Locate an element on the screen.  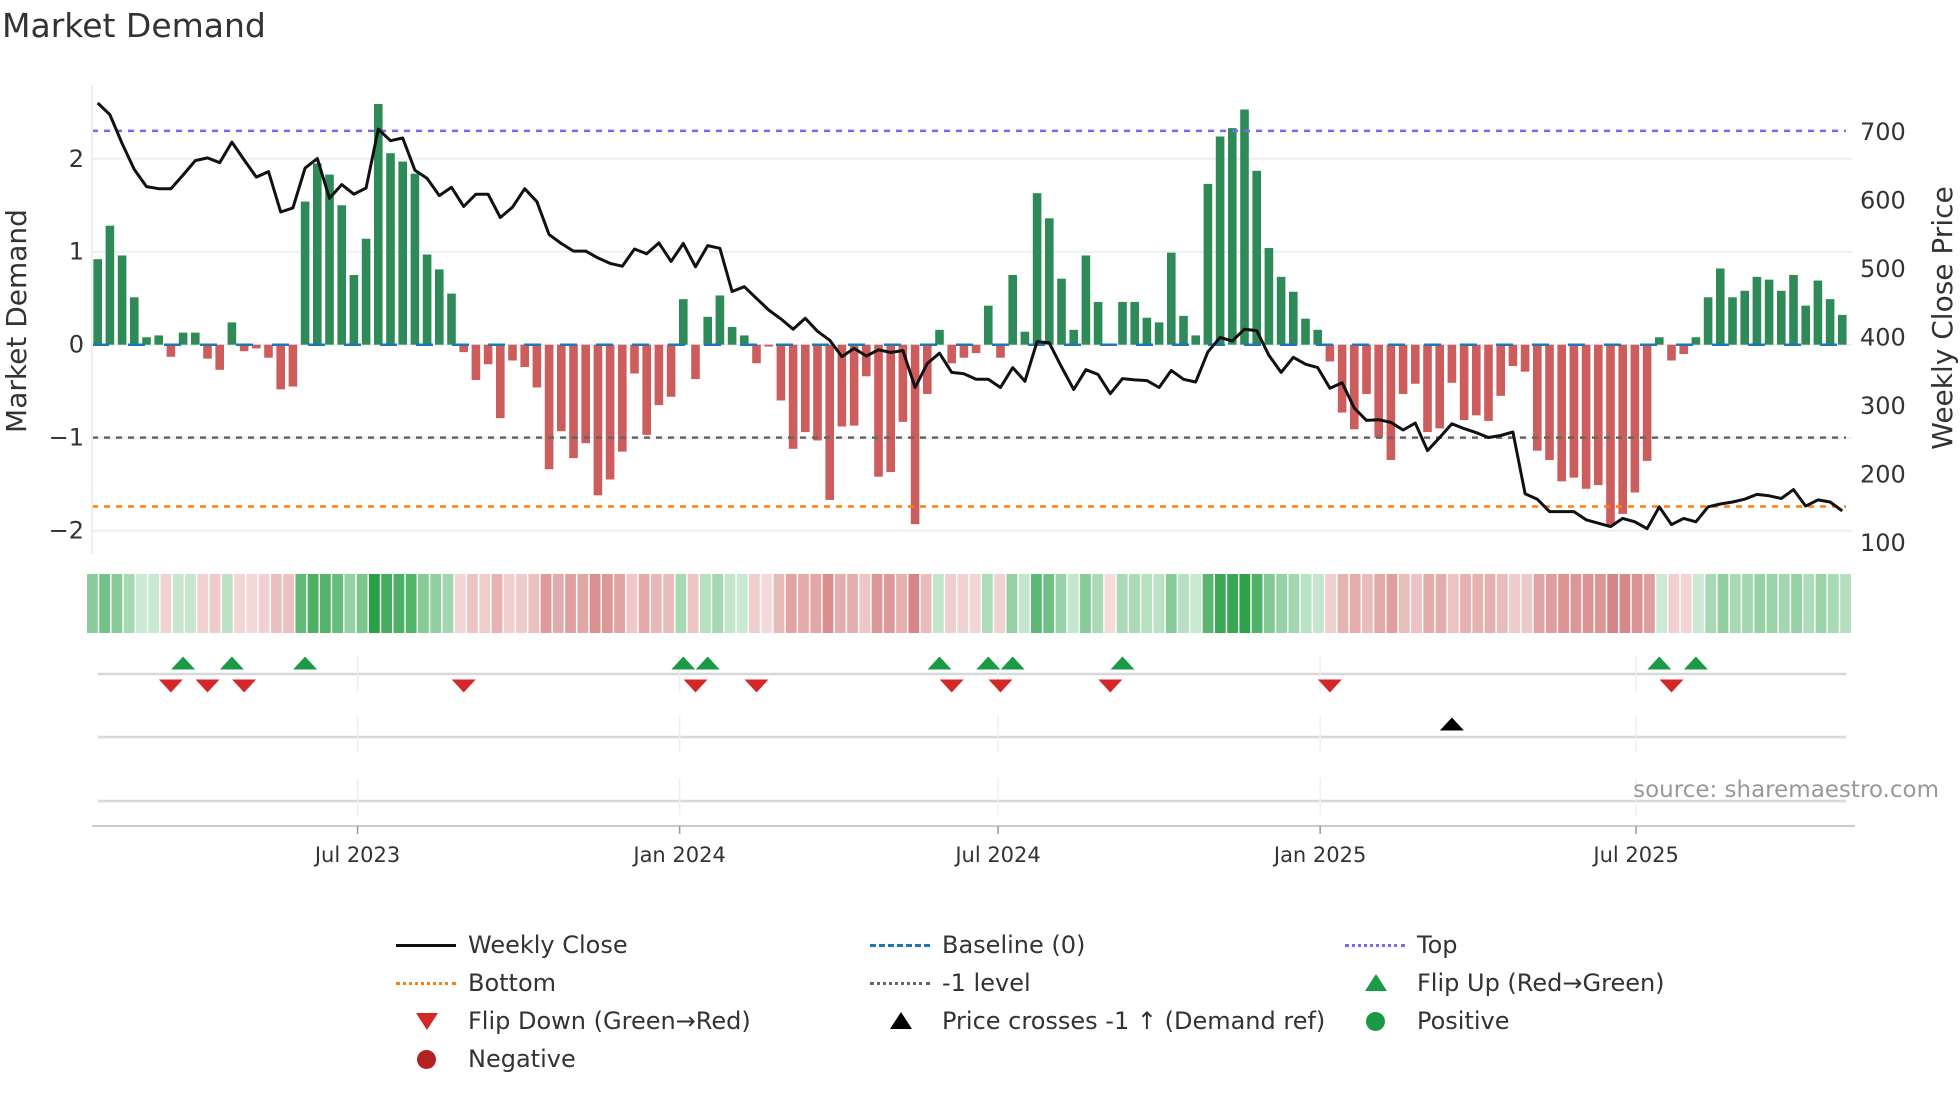
price-cross-marker is located at coordinates (1451, 724).